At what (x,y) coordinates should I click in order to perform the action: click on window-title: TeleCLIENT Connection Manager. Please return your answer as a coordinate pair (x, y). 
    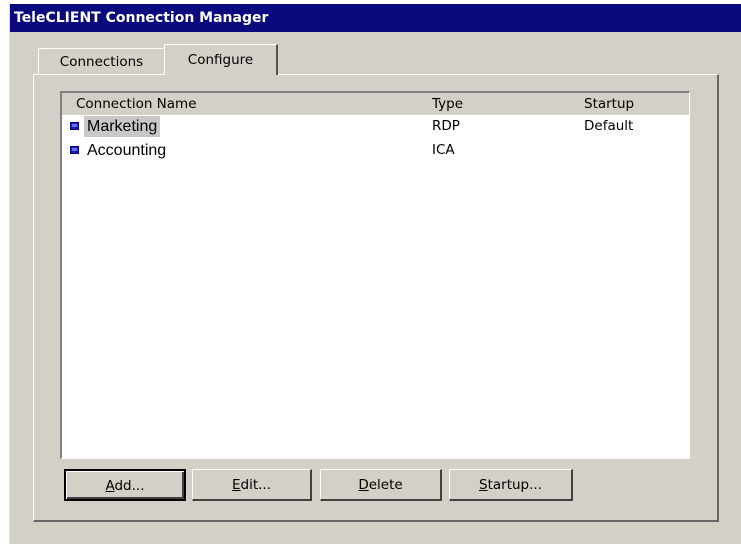
    Looking at the image, I should click on (375, 18).